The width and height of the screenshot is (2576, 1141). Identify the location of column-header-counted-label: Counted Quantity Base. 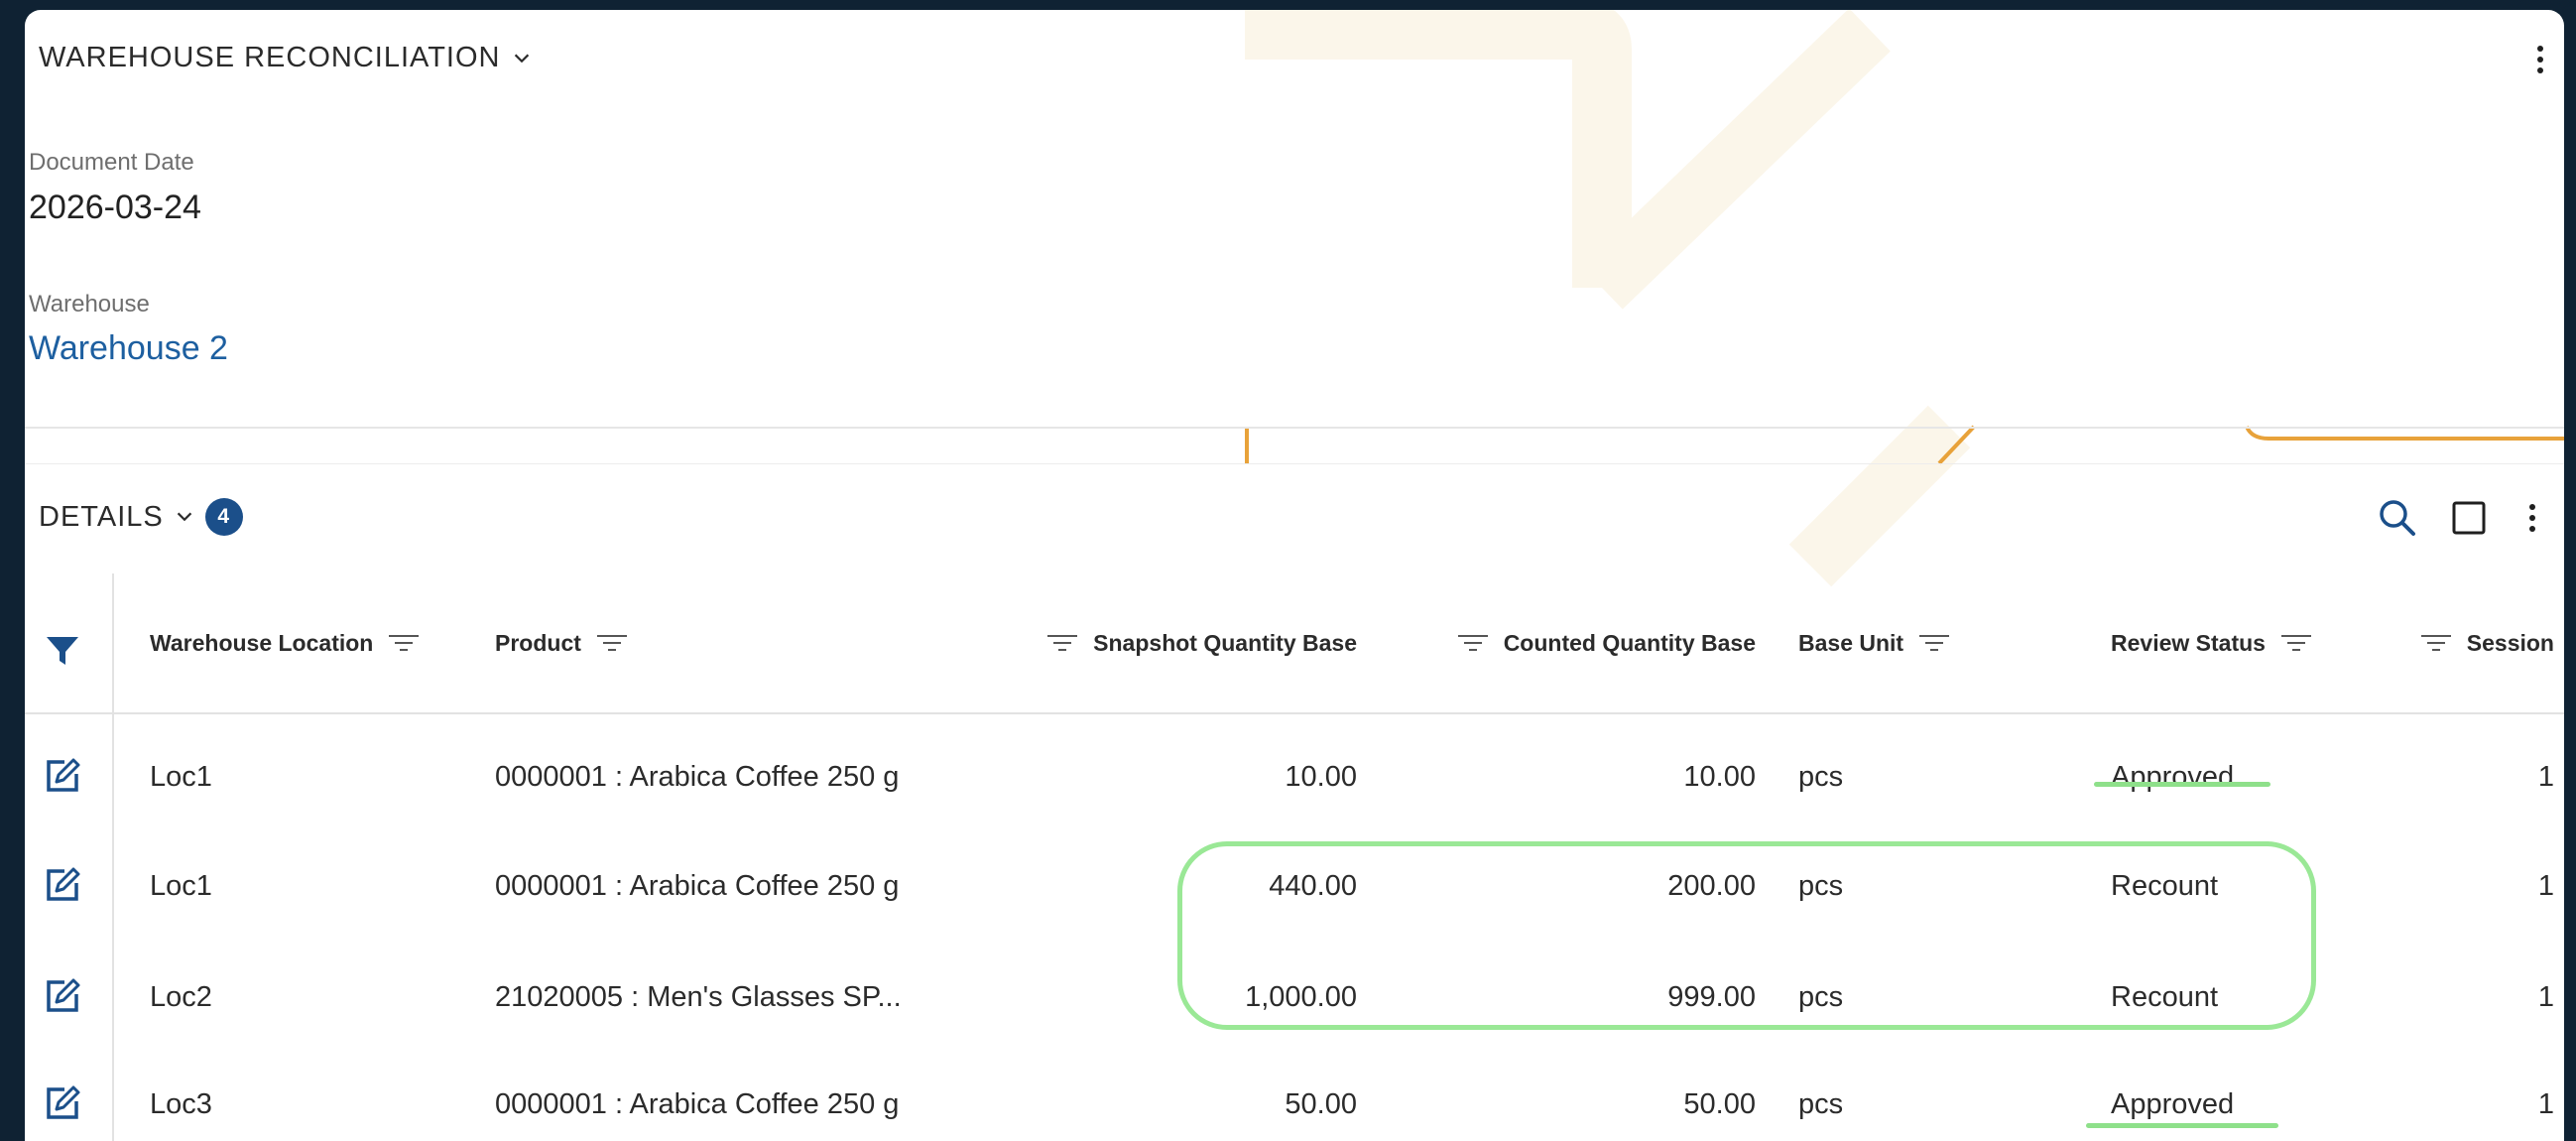
(1629, 642).